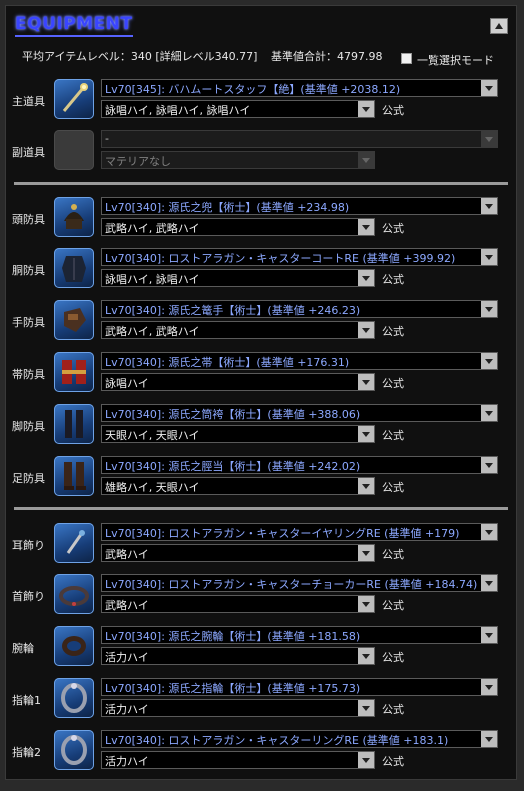 This screenshot has height=791, width=524. I want to click on body-armor-icon, so click(74, 268).